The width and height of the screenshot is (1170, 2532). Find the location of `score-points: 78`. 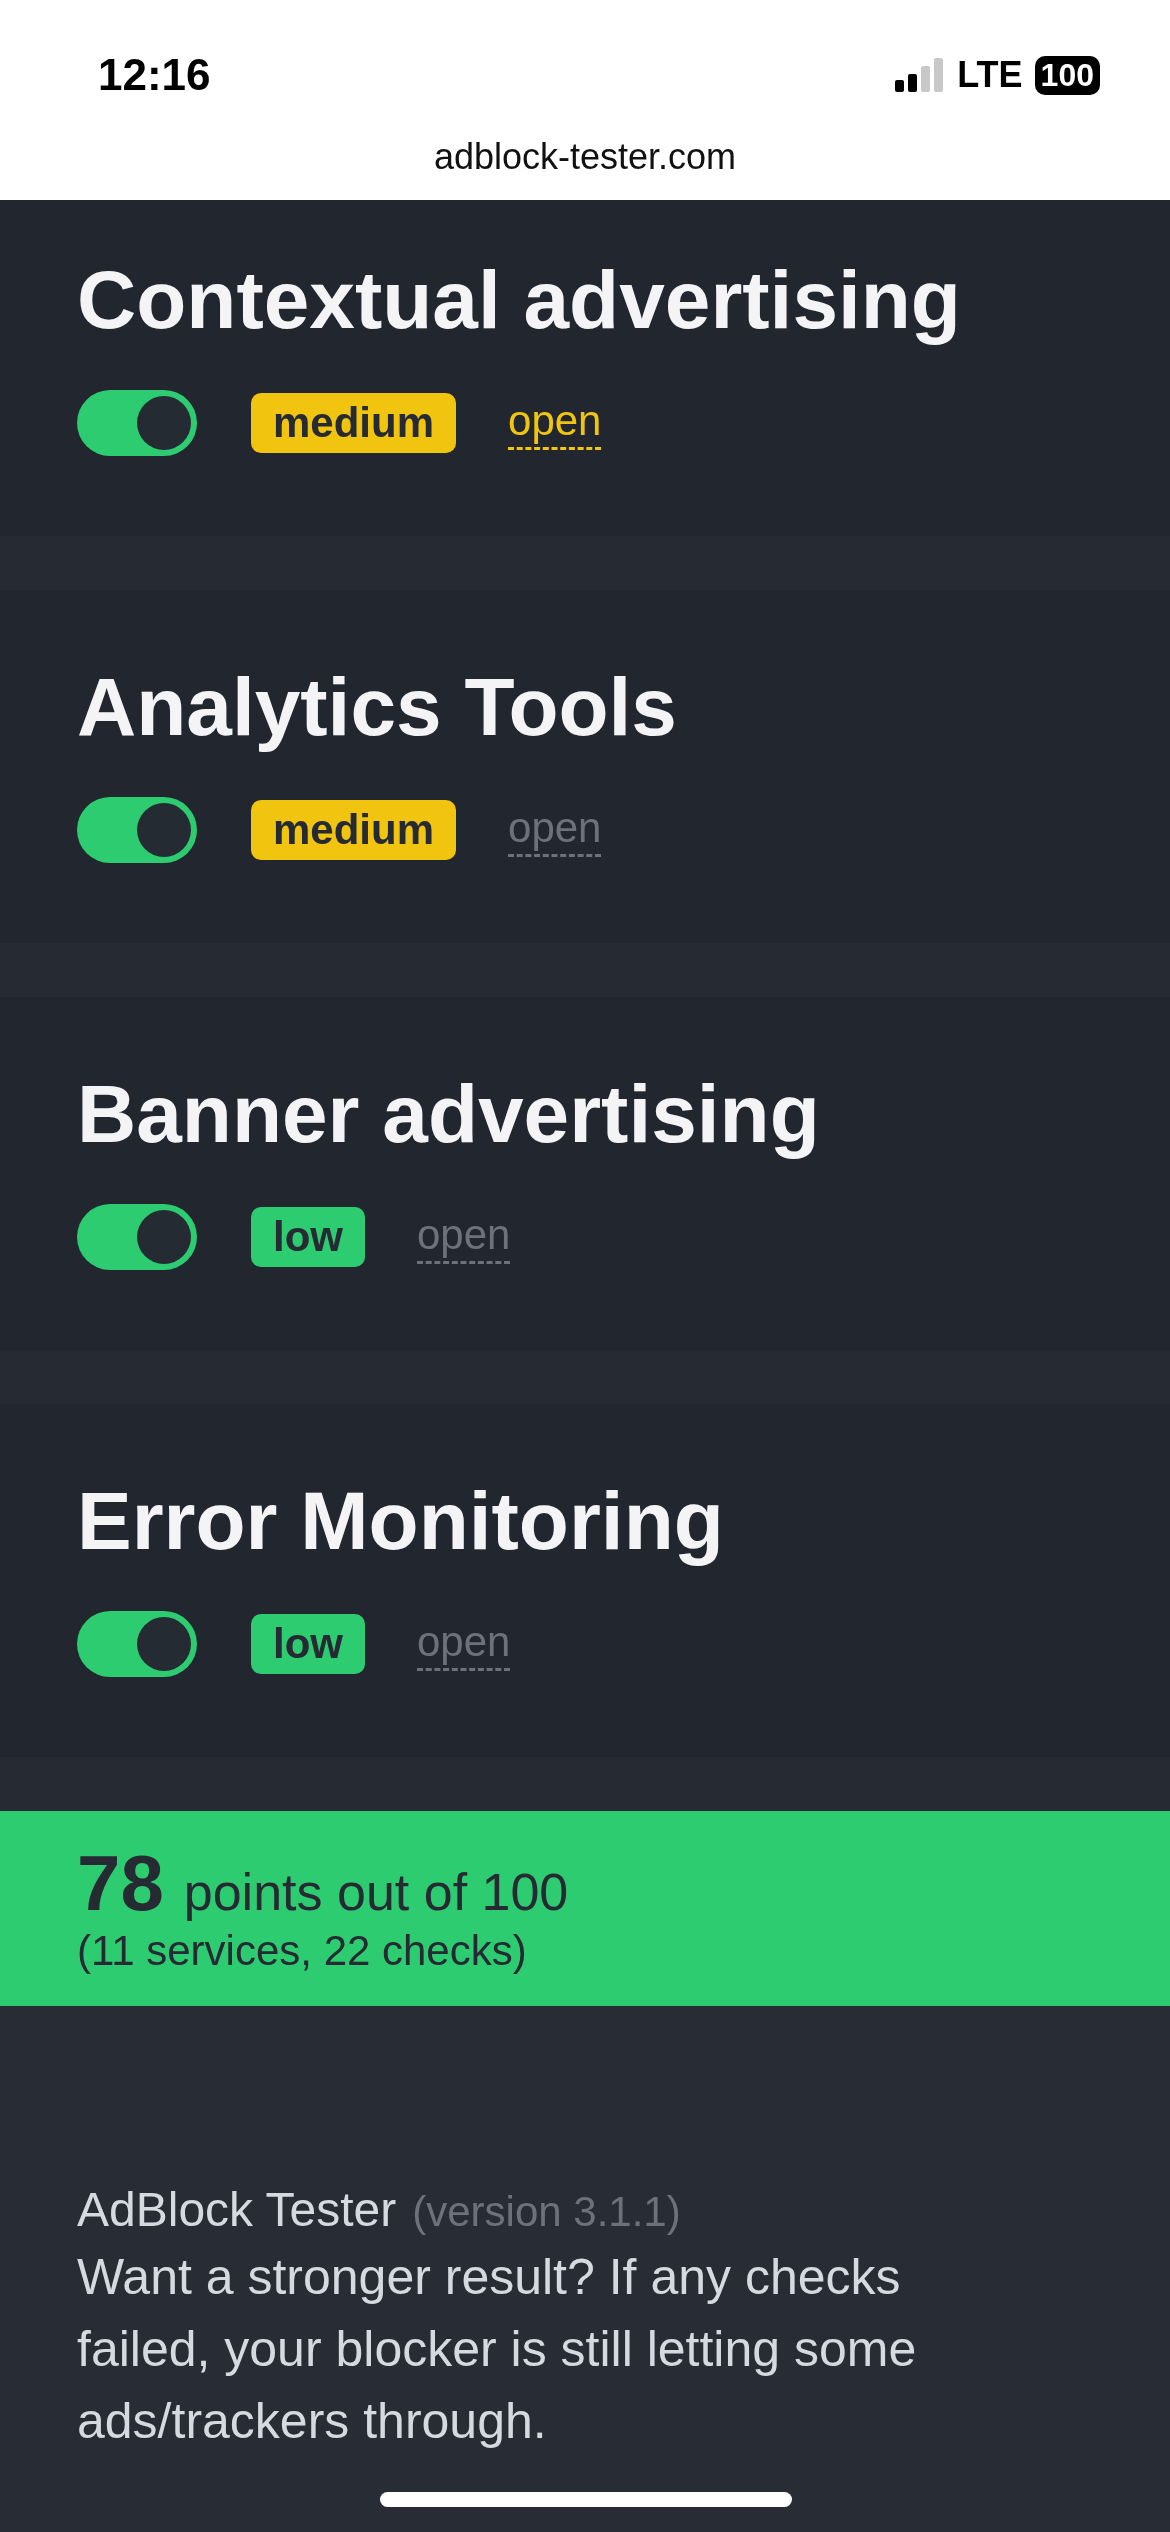

score-points: 78 is located at coordinates (120, 1883).